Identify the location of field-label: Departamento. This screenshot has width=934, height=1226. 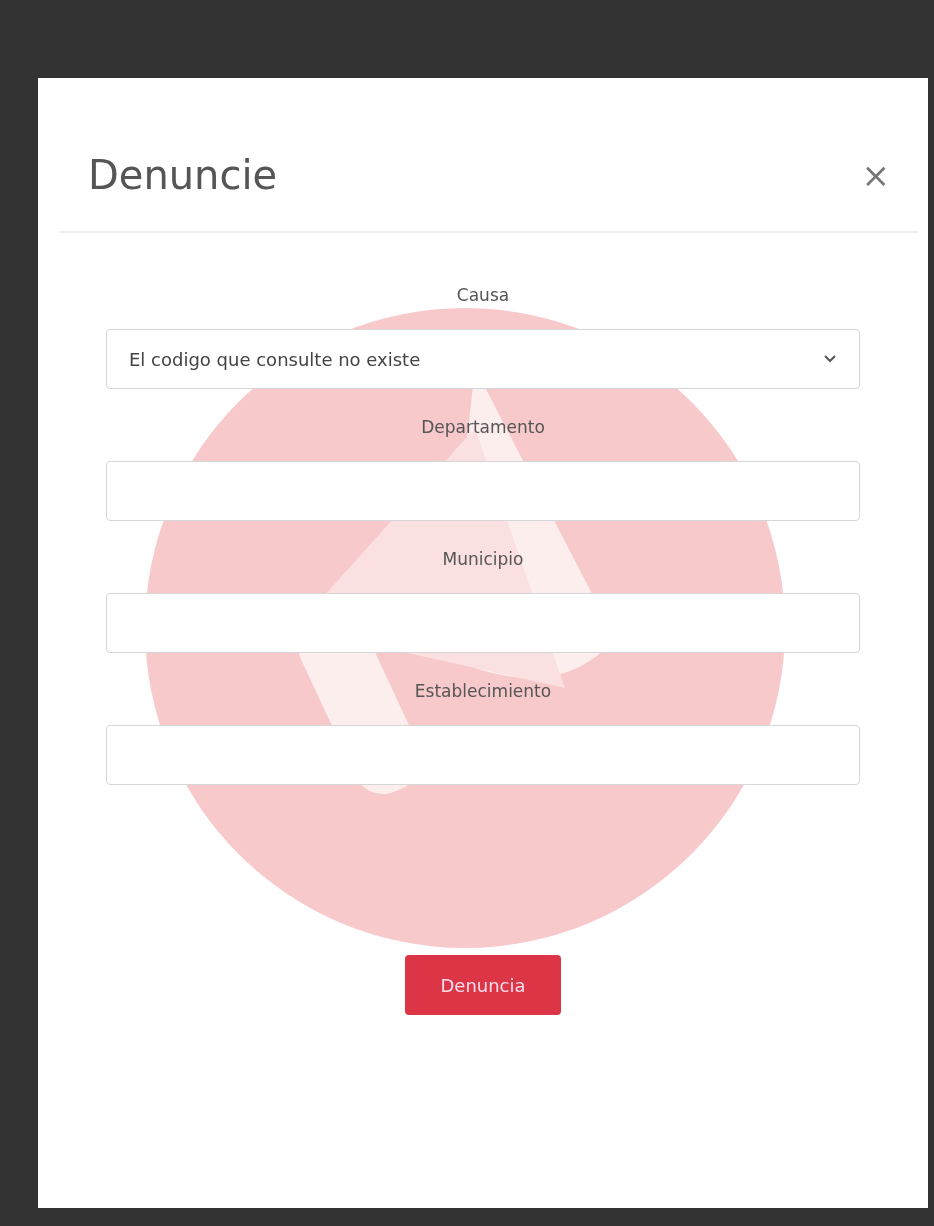
(483, 427).